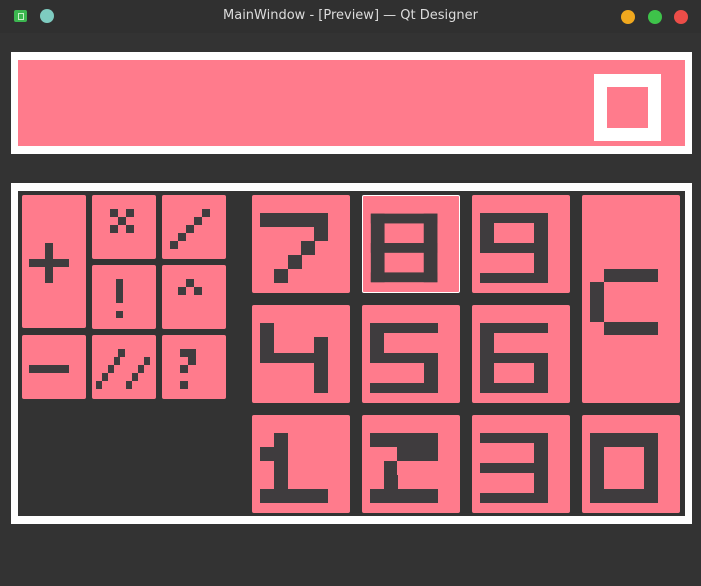 Image resolution: width=701 pixels, height=586 pixels. I want to click on factorial-button, so click(124, 297).